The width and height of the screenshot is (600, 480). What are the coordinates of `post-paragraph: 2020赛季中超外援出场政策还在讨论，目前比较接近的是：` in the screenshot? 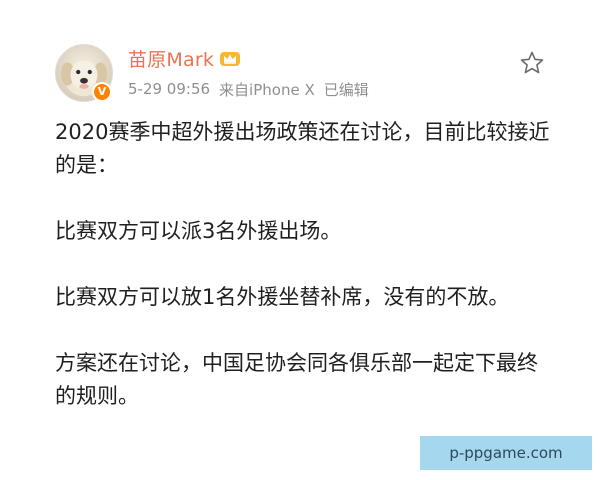 It's located at (302, 148).